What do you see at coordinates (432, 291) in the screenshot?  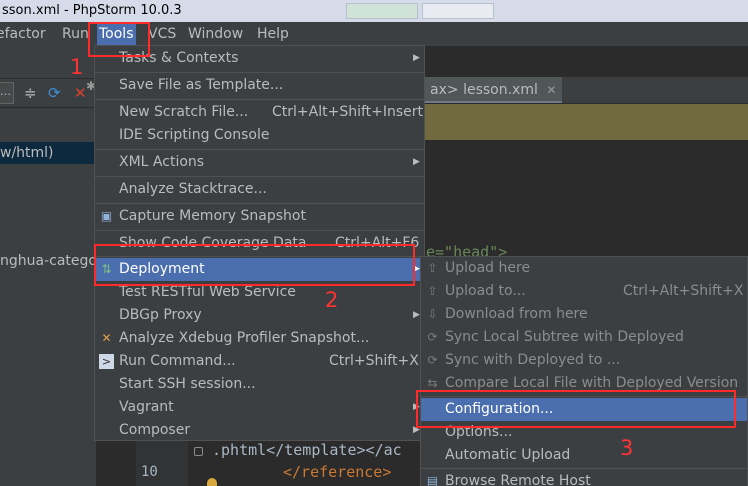 I see `upload-to-icon: ⇧` at bounding box center [432, 291].